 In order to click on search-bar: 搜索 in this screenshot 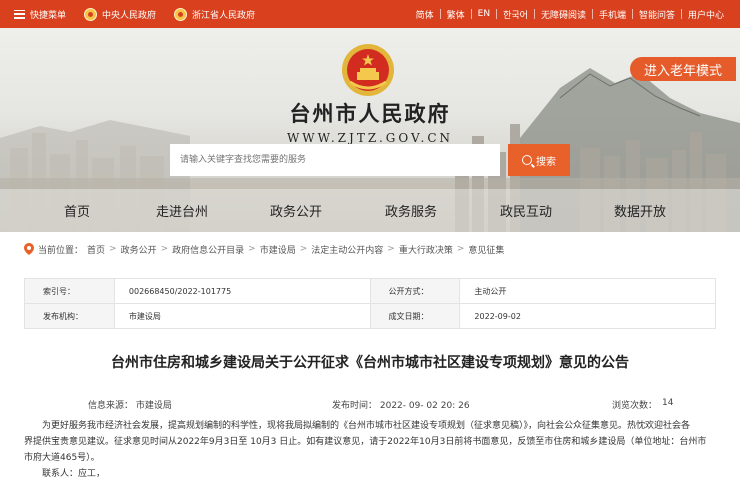, I will do `click(370, 160)`.